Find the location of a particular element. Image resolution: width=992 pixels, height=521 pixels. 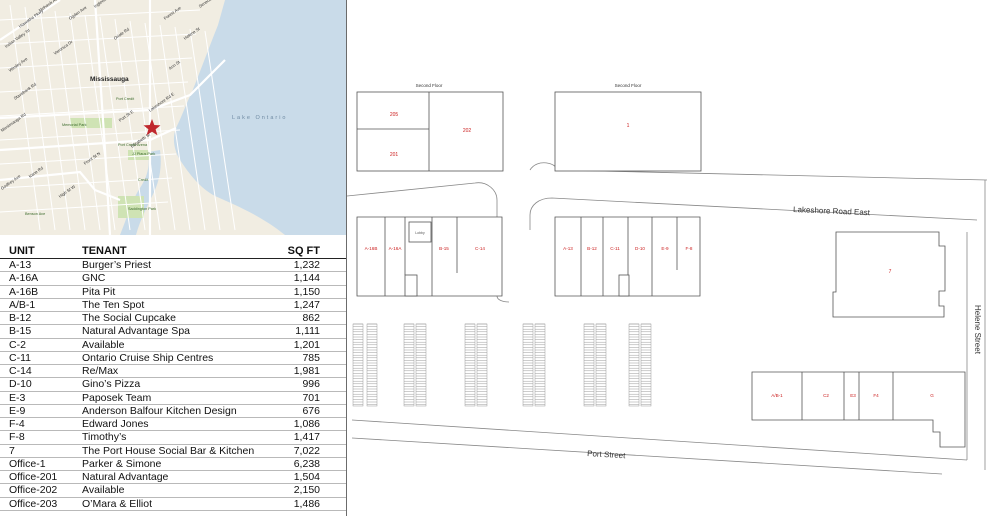

tenant-sqft: 7,022 is located at coordinates (306, 450).